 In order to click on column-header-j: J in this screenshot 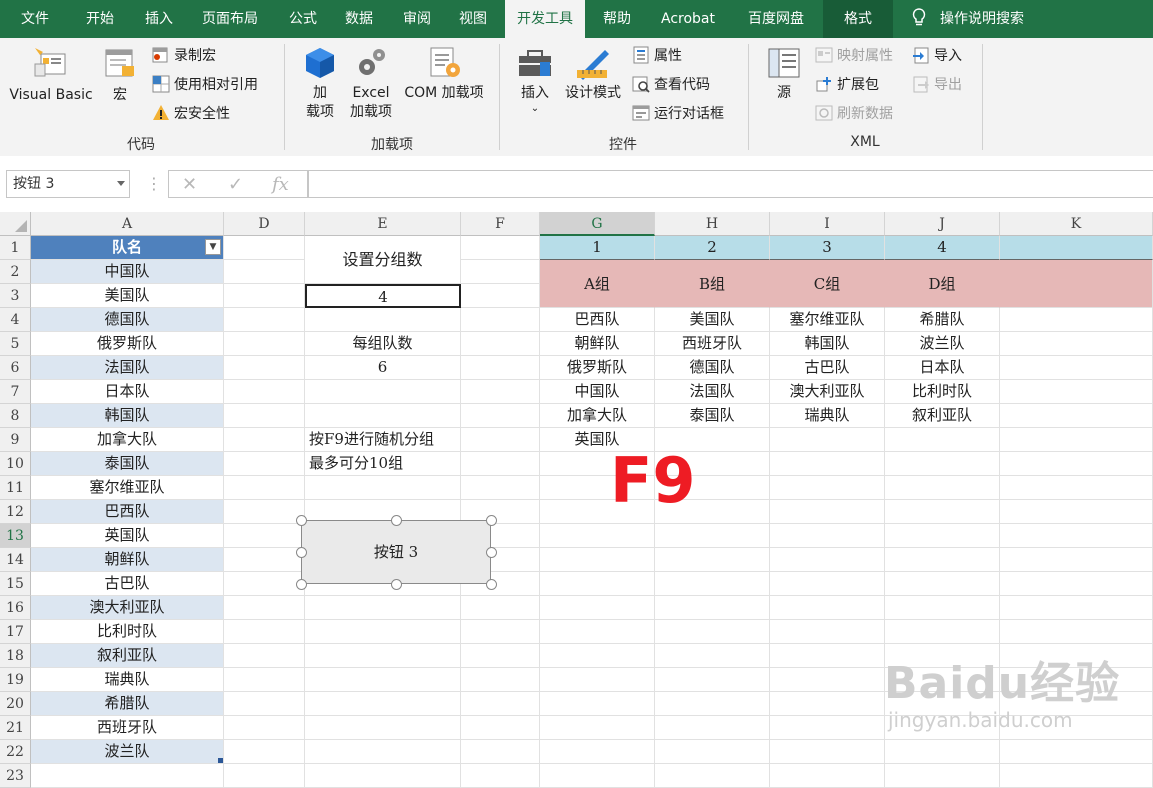, I will do `click(942, 224)`.